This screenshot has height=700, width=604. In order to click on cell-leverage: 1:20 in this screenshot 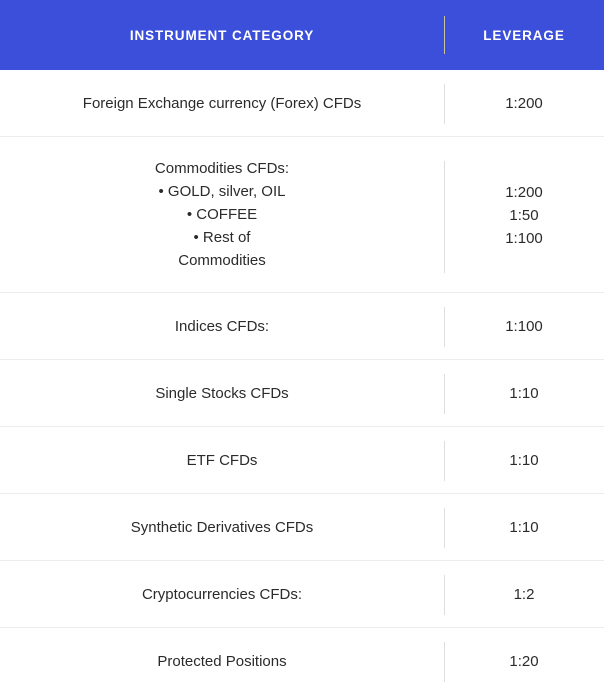, I will do `click(524, 661)`.